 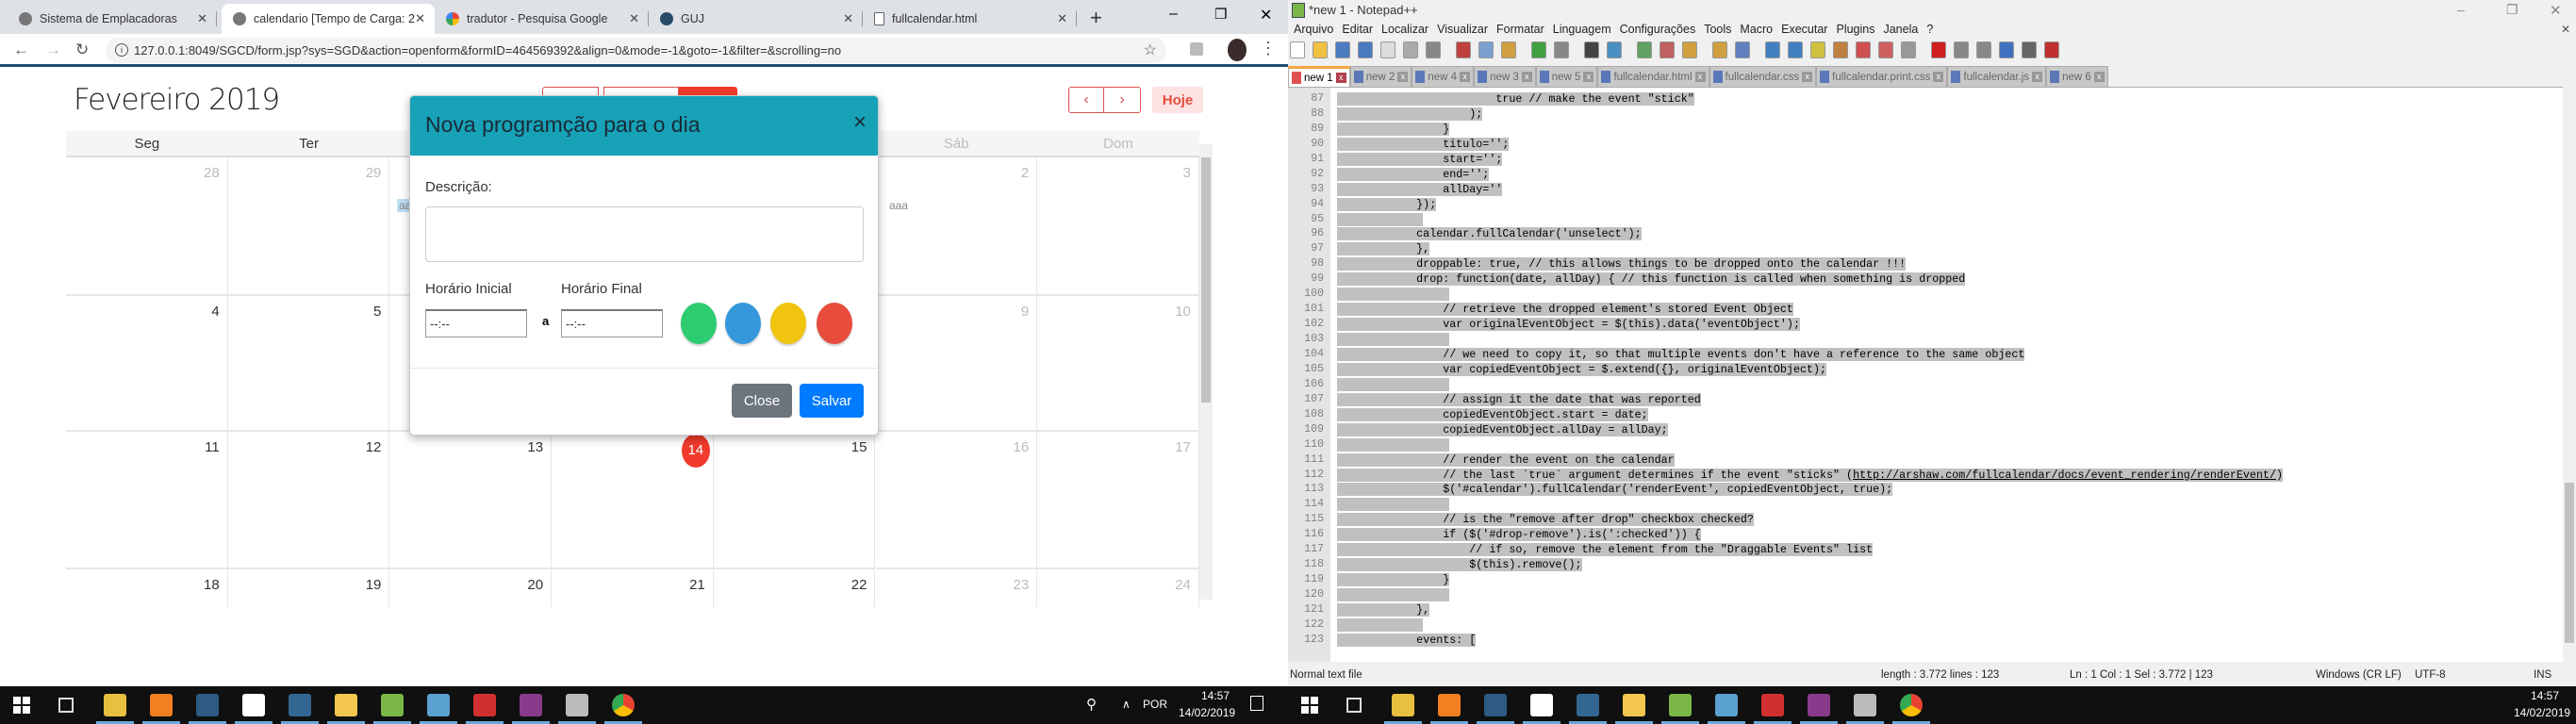 What do you see at coordinates (1423, 144) in the screenshot?
I see `code-line: titulo='';` at bounding box center [1423, 144].